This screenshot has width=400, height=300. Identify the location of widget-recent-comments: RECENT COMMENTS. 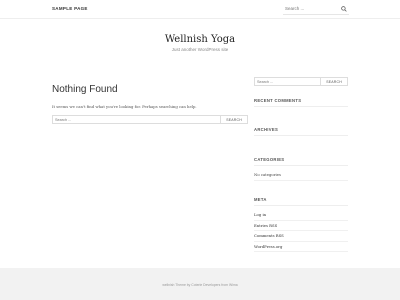
(301, 104).